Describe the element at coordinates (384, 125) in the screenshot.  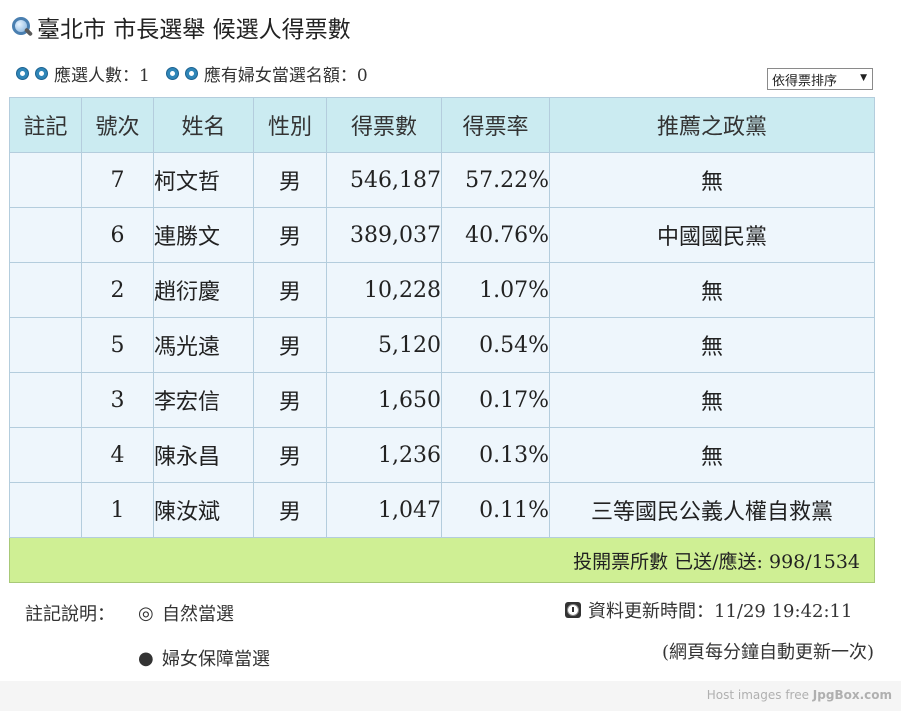
I see `col-header-votes: 得票數` at that location.